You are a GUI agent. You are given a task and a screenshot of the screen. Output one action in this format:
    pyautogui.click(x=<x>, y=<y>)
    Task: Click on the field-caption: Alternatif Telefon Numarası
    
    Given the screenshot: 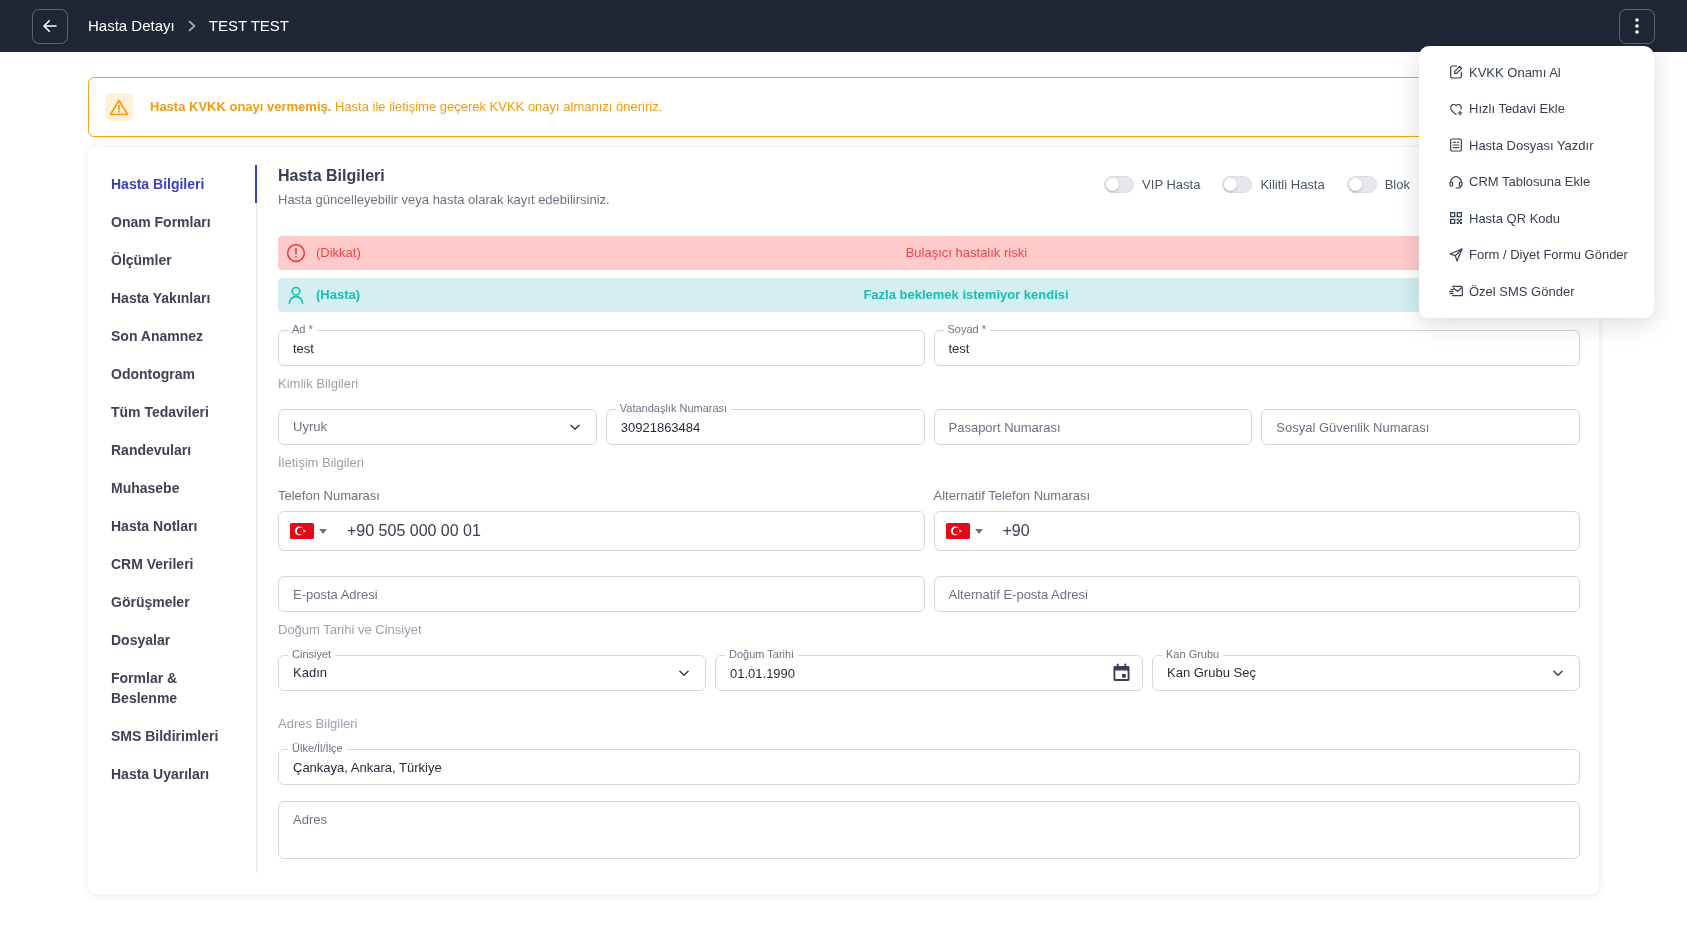 What is the action you would take?
    pyautogui.click(x=1012, y=496)
    